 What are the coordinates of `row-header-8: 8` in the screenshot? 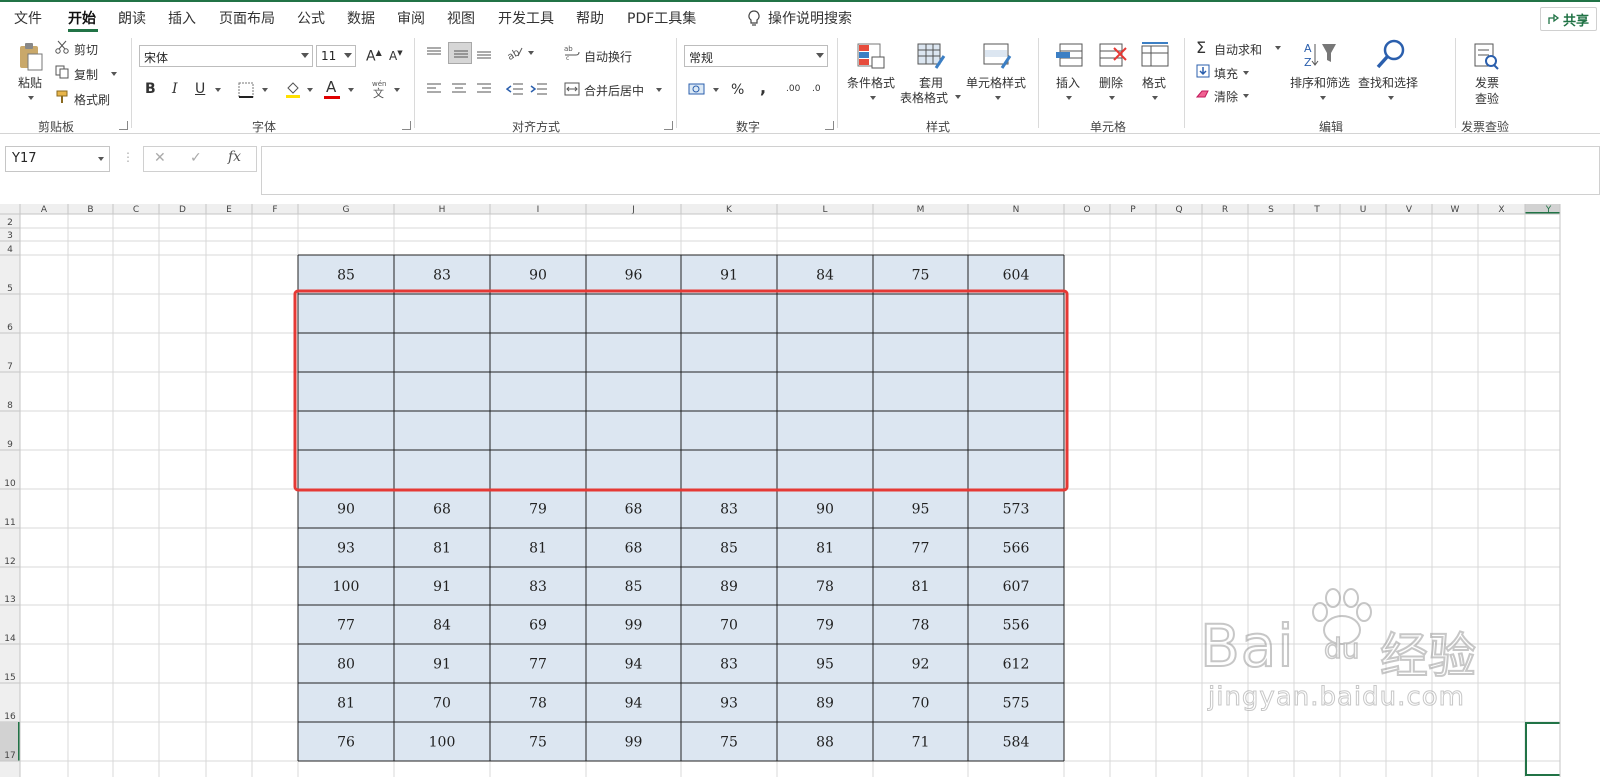 It's located at (10, 406).